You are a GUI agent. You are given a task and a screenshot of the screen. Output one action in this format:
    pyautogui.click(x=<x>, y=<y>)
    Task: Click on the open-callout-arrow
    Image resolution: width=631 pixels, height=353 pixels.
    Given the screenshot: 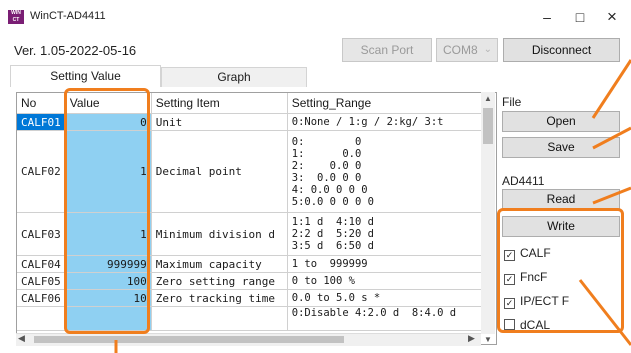 What is the action you would take?
    pyautogui.click(x=611, y=89)
    